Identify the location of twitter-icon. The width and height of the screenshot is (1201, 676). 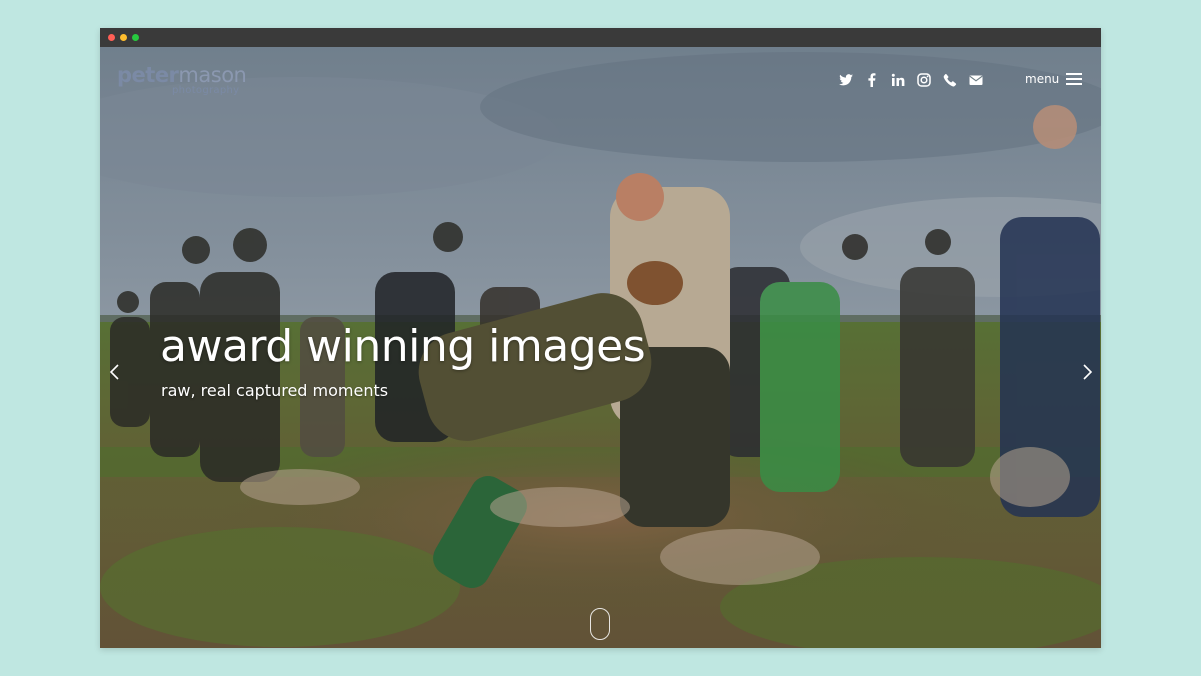
(846, 80).